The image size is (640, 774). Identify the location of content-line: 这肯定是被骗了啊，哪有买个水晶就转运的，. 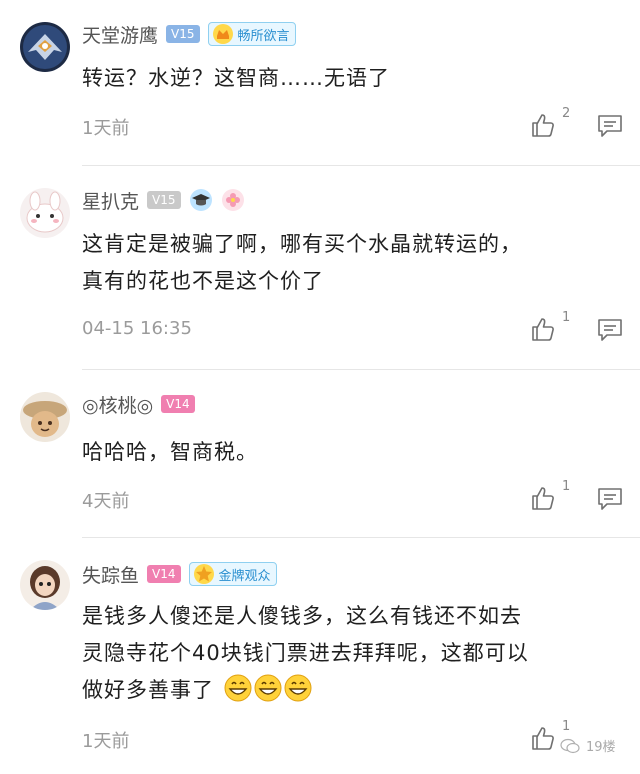
(302, 244).